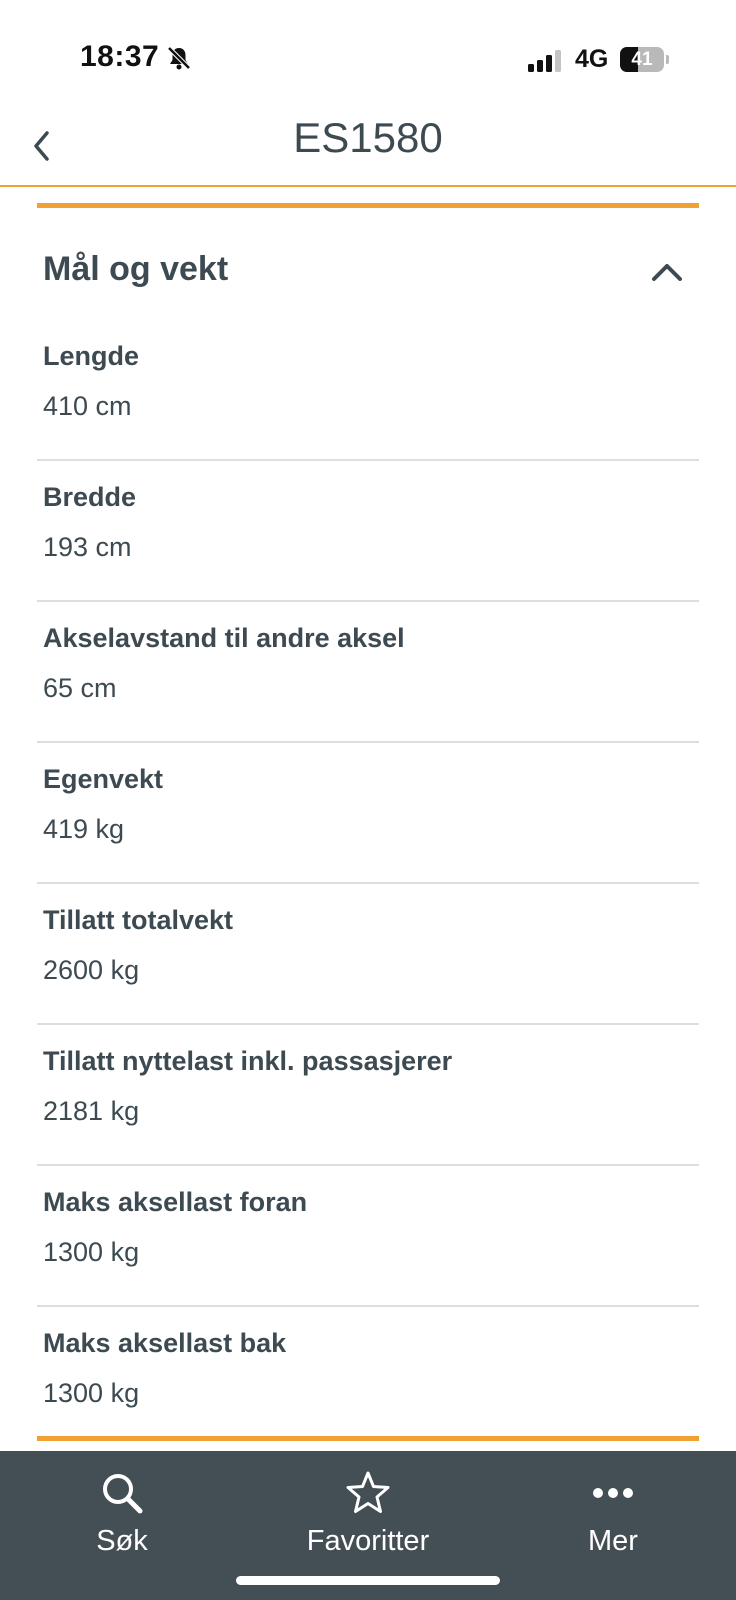  What do you see at coordinates (122, 1519) in the screenshot?
I see `tab-search: Søk` at bounding box center [122, 1519].